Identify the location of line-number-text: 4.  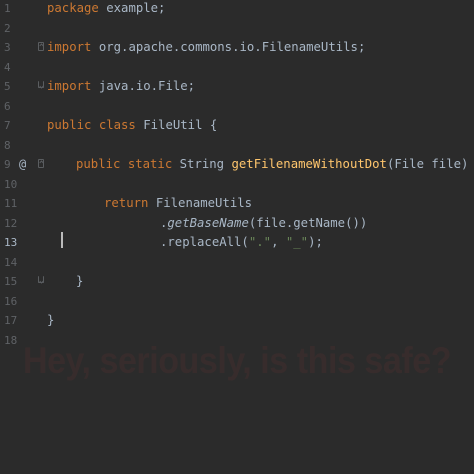
(7, 67).